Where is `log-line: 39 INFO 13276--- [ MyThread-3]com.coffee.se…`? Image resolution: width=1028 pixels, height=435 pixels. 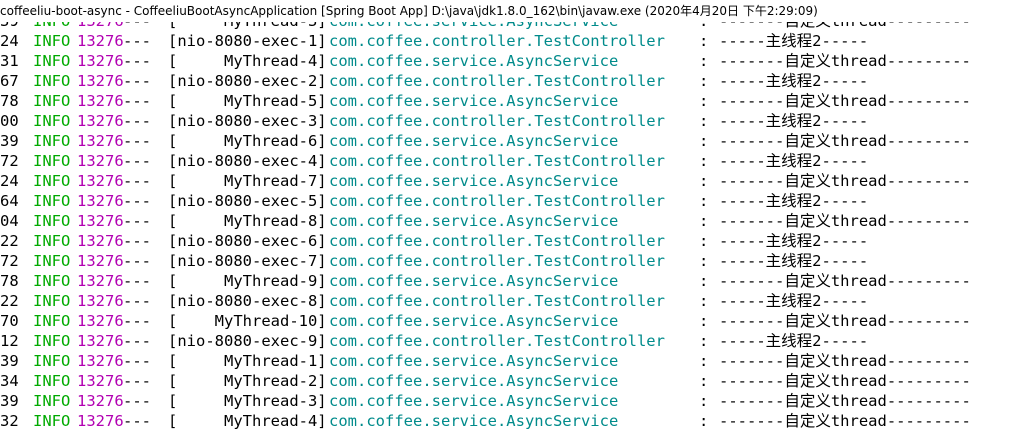 log-line: 39 INFO 13276--- [ MyThread-3]com.coffee.se… is located at coordinates (514, 401).